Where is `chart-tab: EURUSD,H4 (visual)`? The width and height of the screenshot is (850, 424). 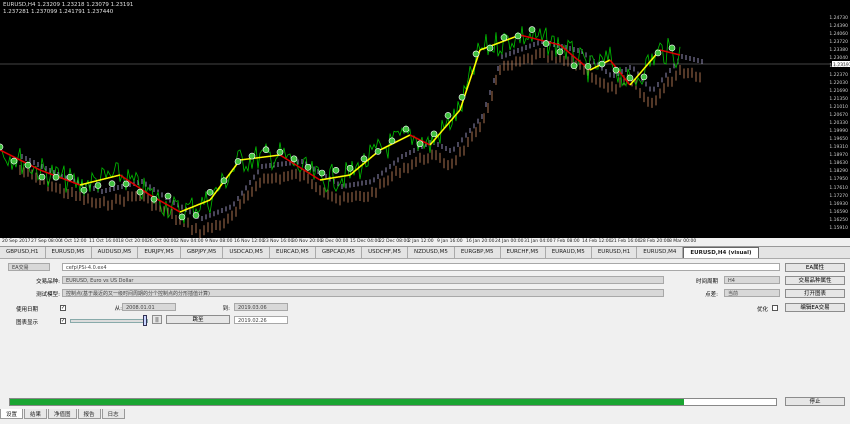
chart-tab: EURUSD,H4 (visual) is located at coordinates (721, 252).